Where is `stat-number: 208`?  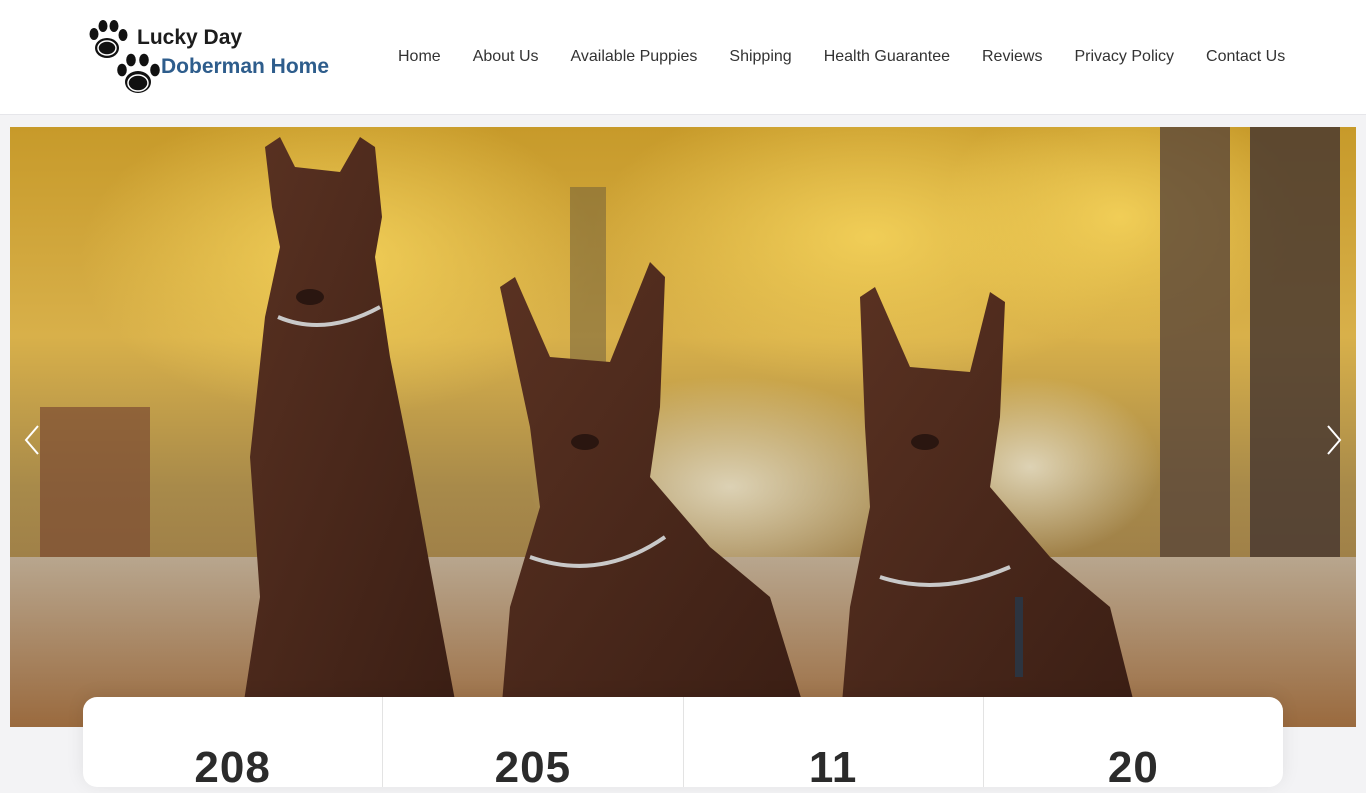
stat-number: 208 is located at coordinates (232, 767).